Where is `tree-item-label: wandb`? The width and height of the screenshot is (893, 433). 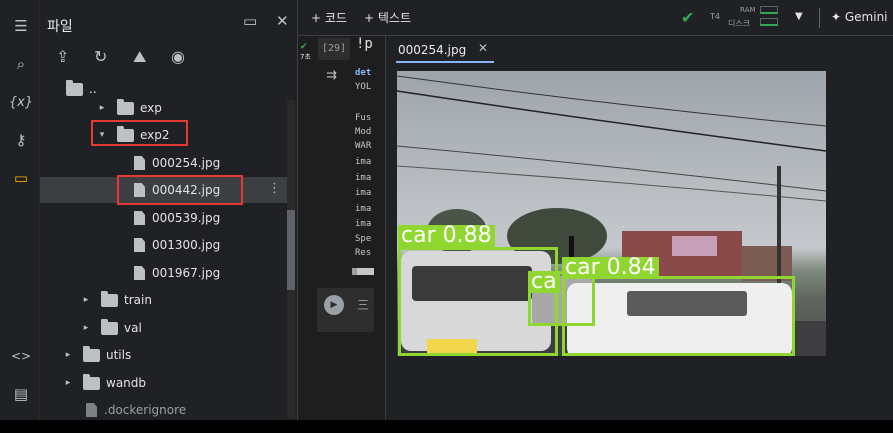 tree-item-label: wandb is located at coordinates (126, 383).